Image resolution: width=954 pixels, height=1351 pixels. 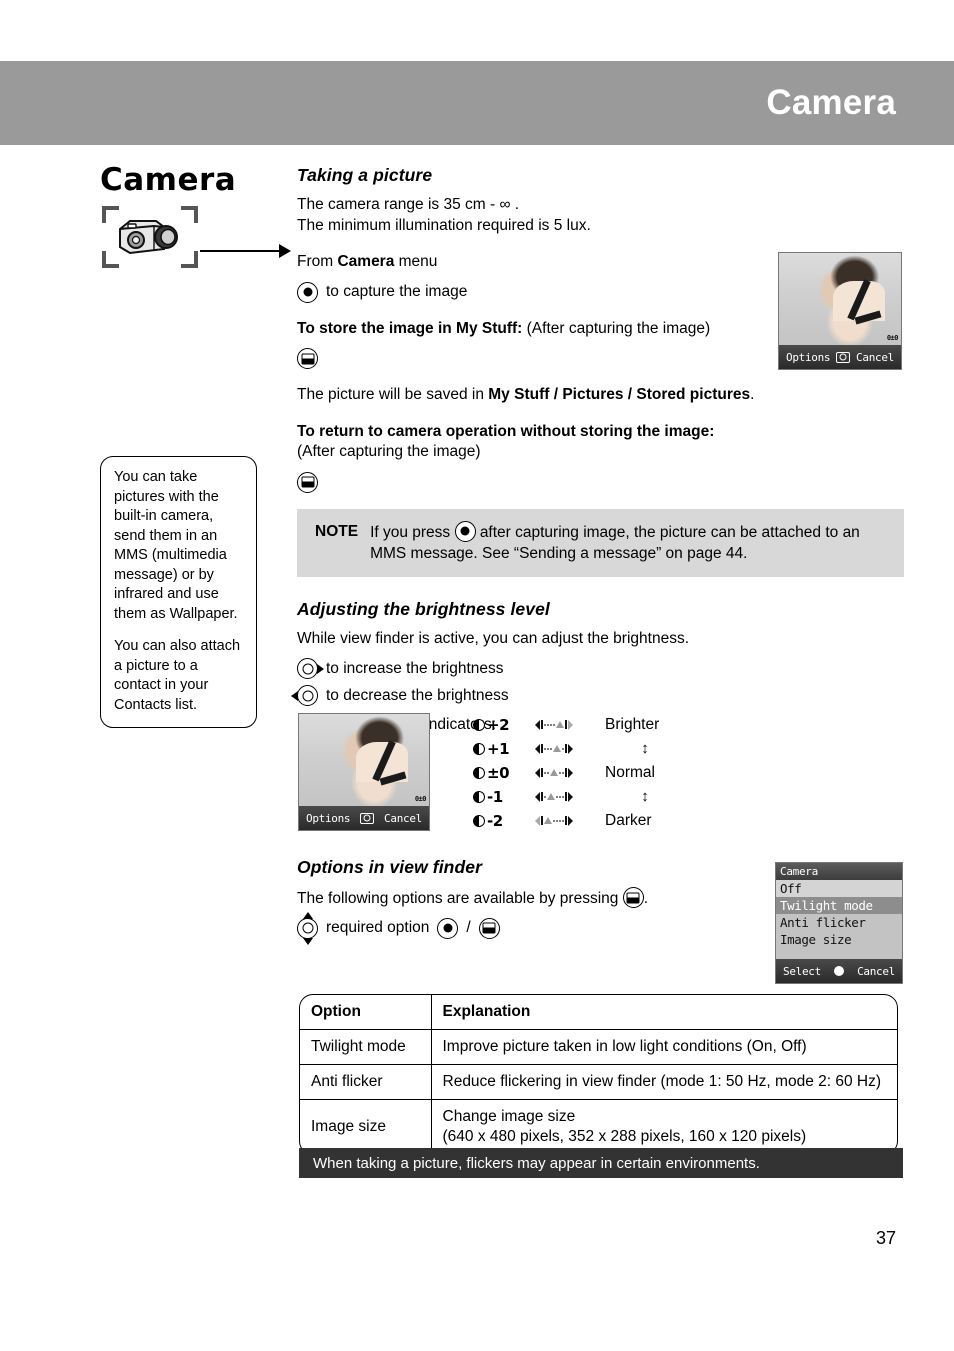 I want to click on saved-prefix: The picture will be saved in, so click(x=393, y=394).